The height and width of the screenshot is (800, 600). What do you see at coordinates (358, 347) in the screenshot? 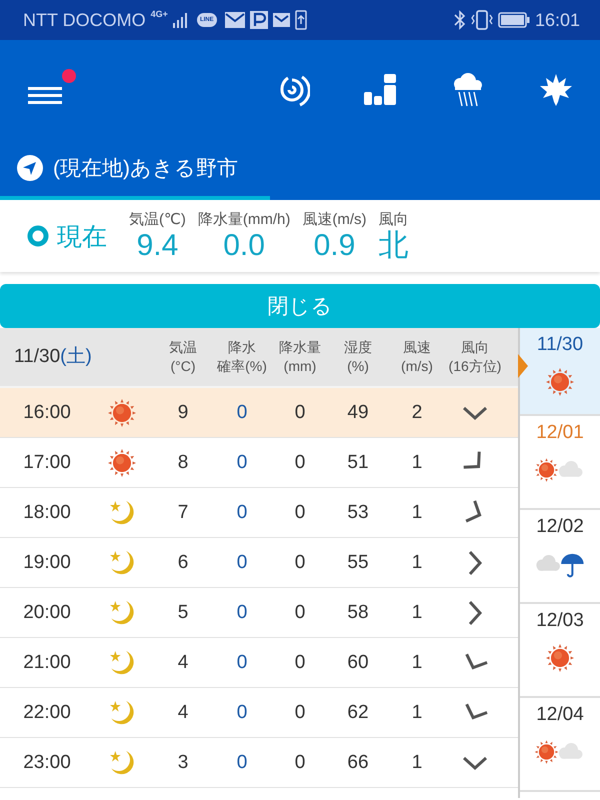
I see `column-header: 湿度` at bounding box center [358, 347].